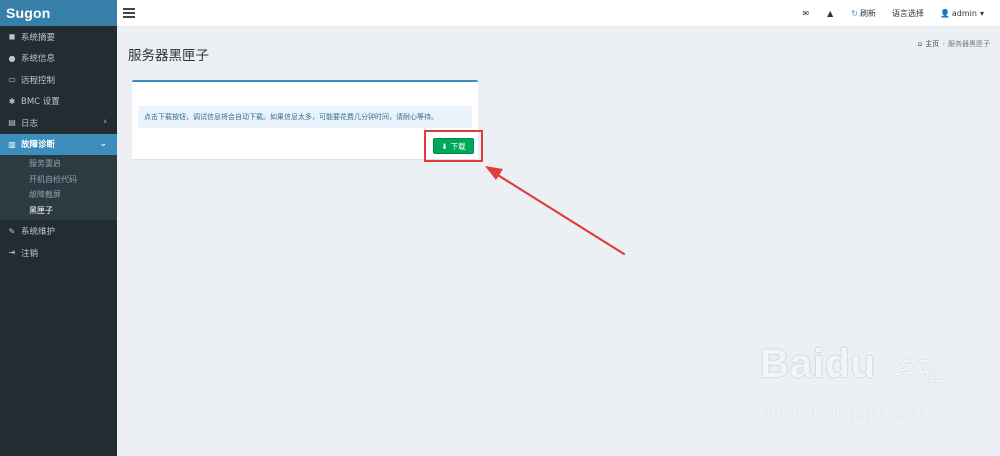 This screenshot has width=1000, height=456. What do you see at coordinates (58, 80) in the screenshot?
I see `sidebar-item-remote-control: ▭ 远程控制` at bounding box center [58, 80].